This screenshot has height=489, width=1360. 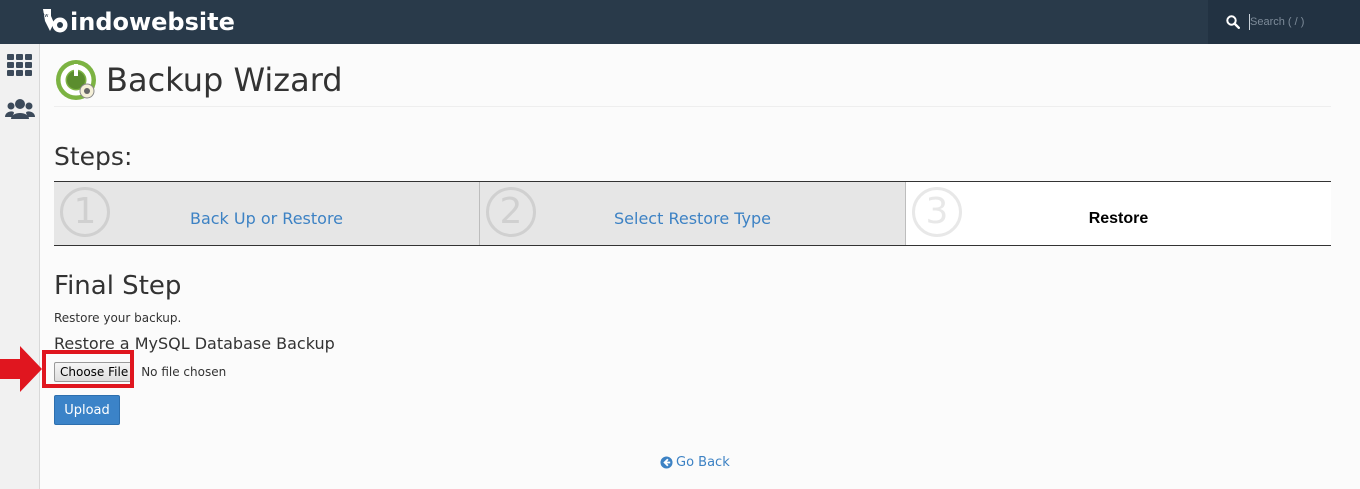 I want to click on restore-description: Restore your backup., so click(x=118, y=318).